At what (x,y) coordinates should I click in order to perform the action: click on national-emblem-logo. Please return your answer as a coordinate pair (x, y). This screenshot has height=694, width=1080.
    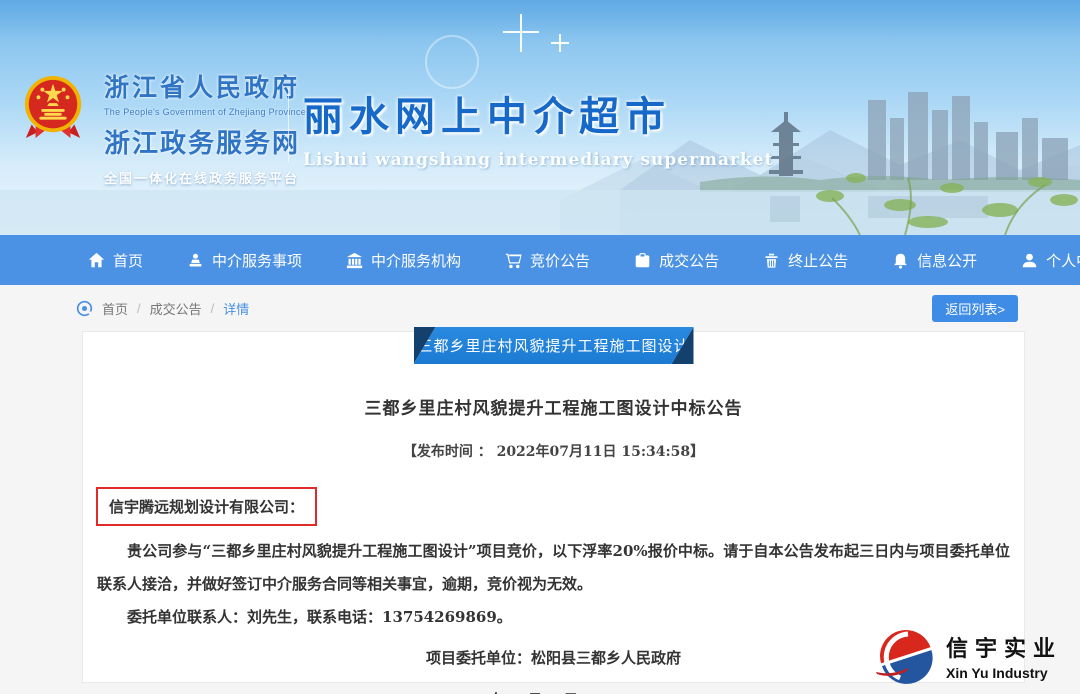
    Looking at the image, I should click on (53, 107).